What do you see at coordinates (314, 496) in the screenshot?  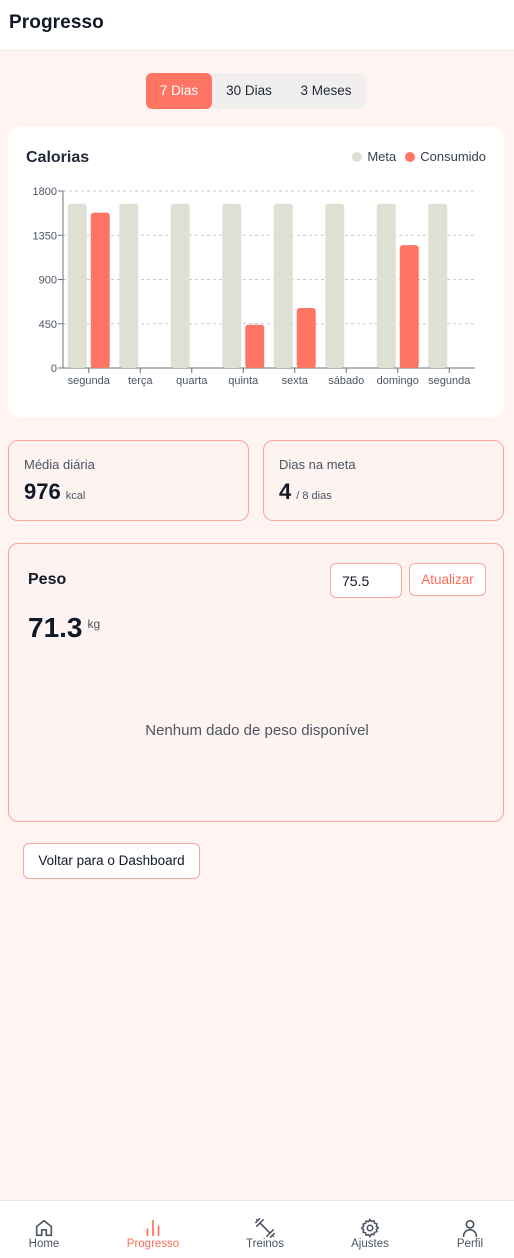 I see `goal-days-unit: / 8 dias` at bounding box center [314, 496].